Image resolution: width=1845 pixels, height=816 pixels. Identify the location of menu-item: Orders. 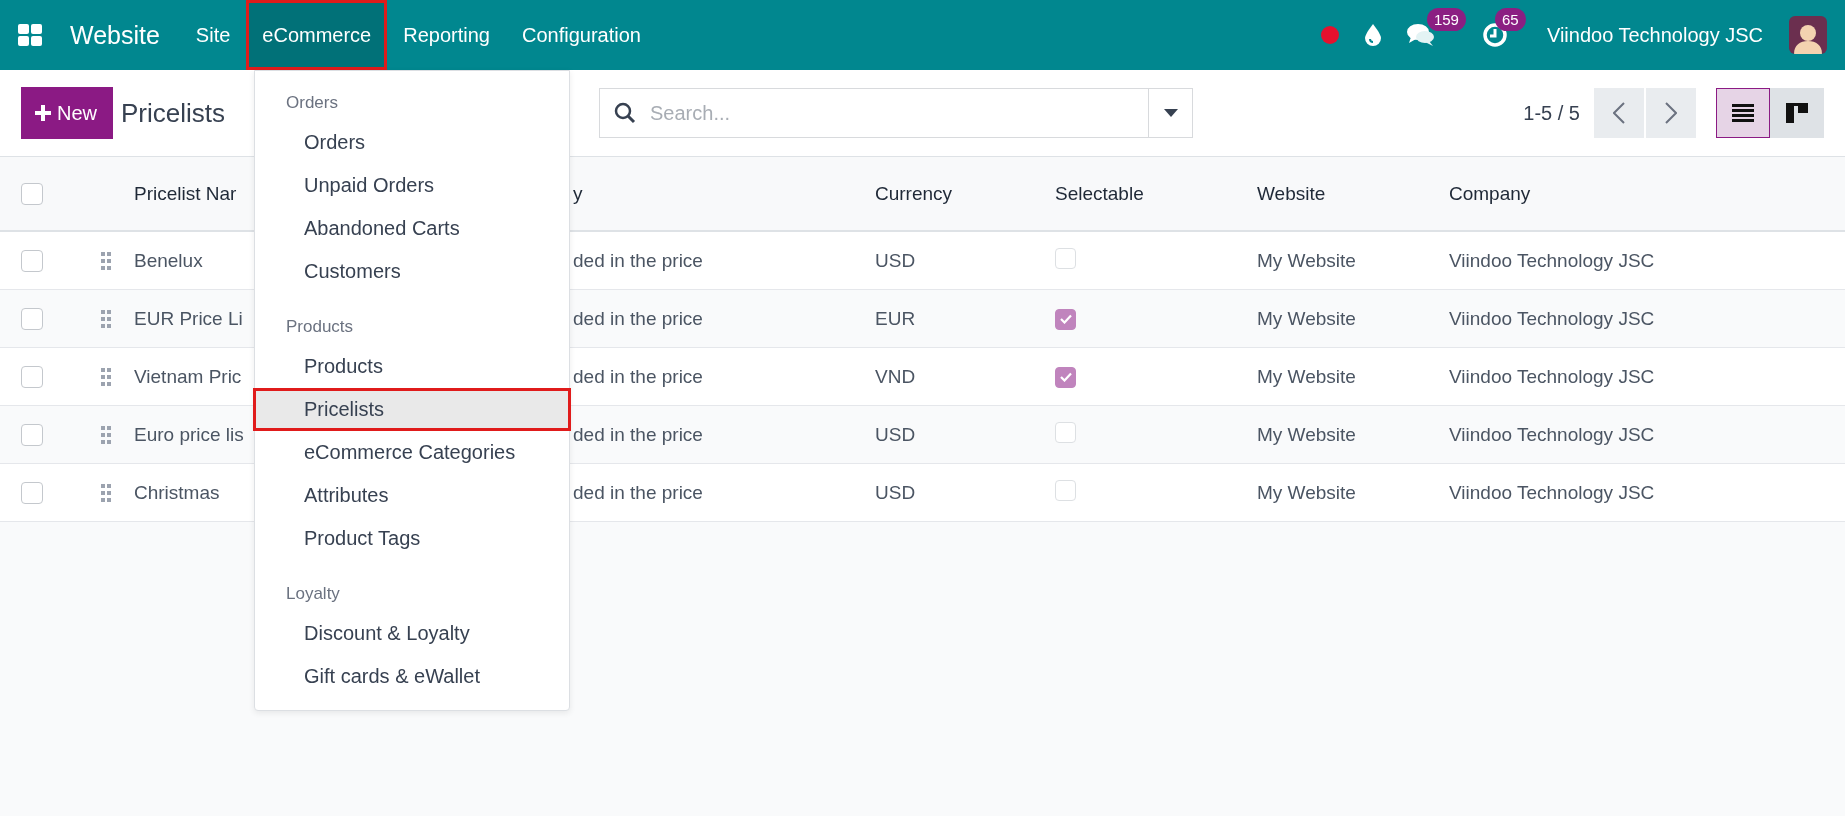
(412, 142).